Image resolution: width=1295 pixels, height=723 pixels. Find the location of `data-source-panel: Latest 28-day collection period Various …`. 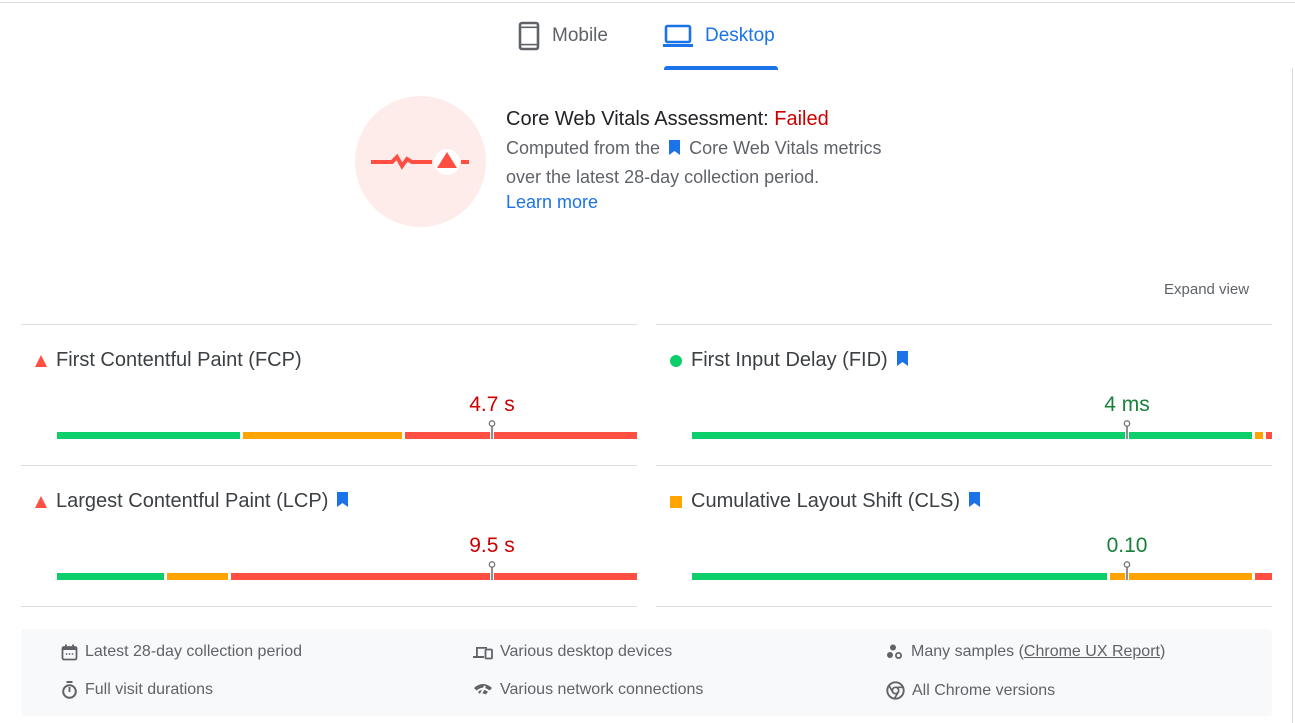

data-source-panel: Latest 28-day collection period Various … is located at coordinates (646, 672).